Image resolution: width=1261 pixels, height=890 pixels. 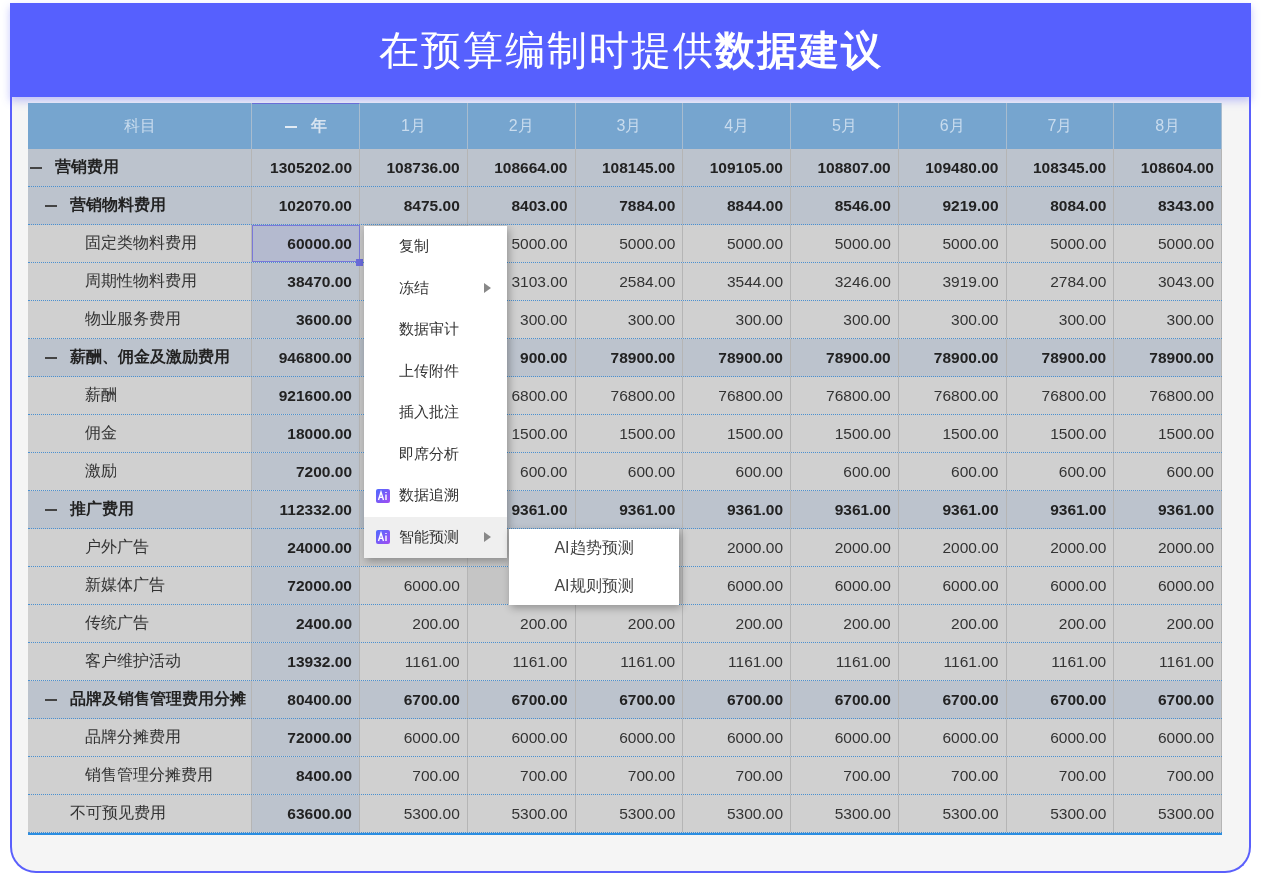 What do you see at coordinates (141, 281) in the screenshot?
I see `row-label: 周期性物料费用` at bounding box center [141, 281].